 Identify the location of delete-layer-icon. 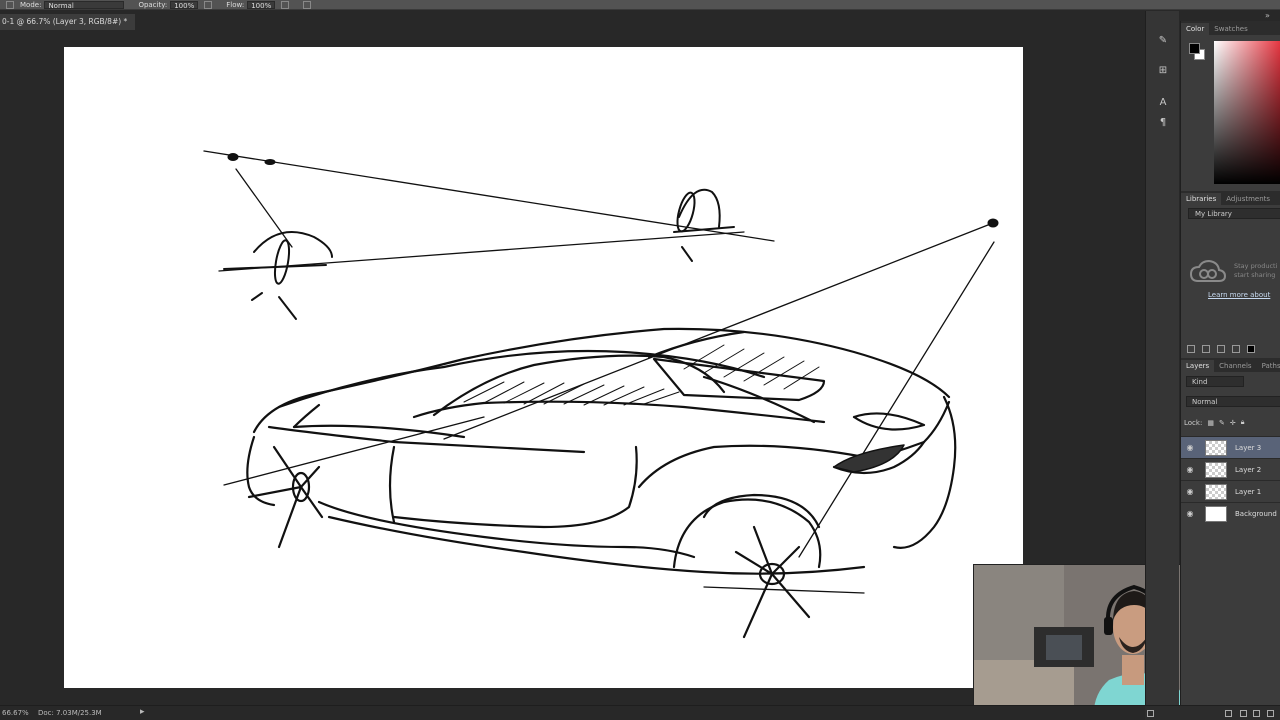
(1270, 713).